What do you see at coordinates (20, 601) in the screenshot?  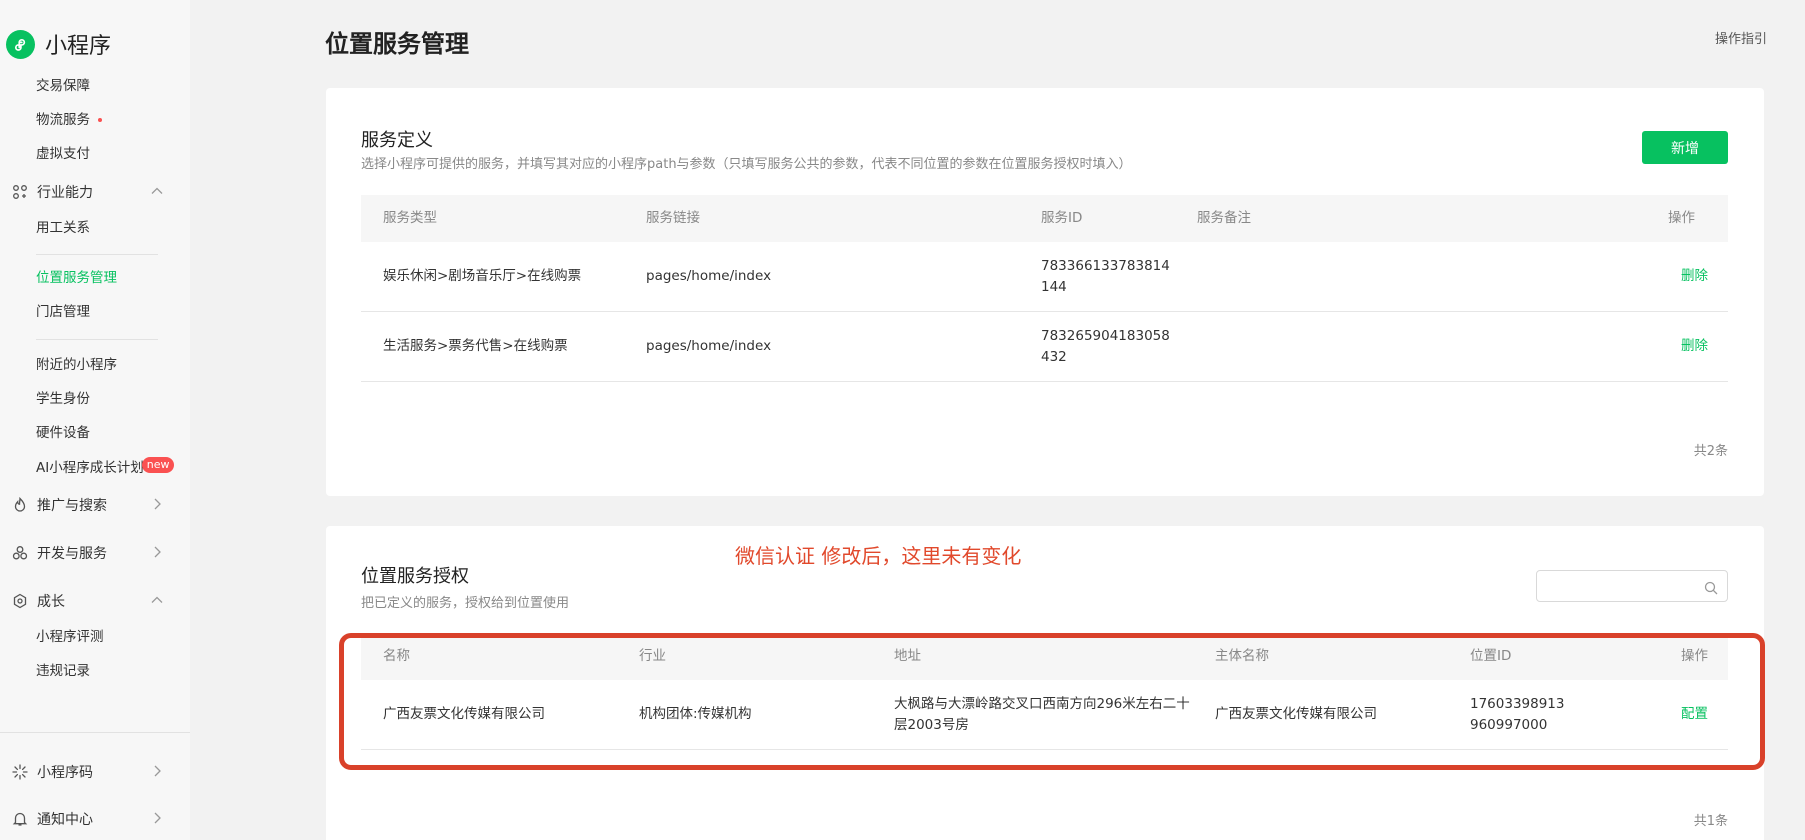 I see `growth-icon` at bounding box center [20, 601].